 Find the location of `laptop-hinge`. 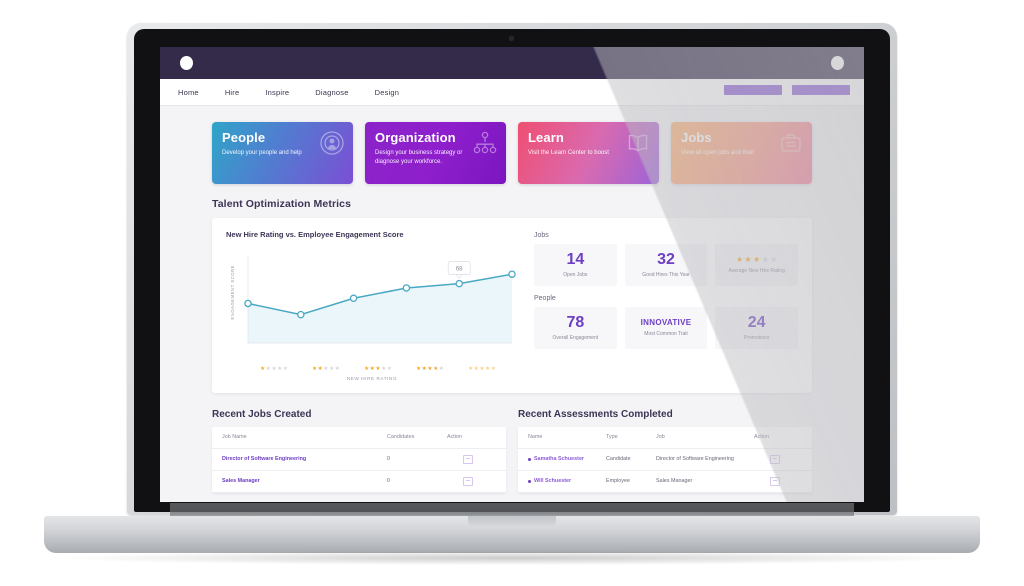

laptop-hinge is located at coordinates (512, 510).